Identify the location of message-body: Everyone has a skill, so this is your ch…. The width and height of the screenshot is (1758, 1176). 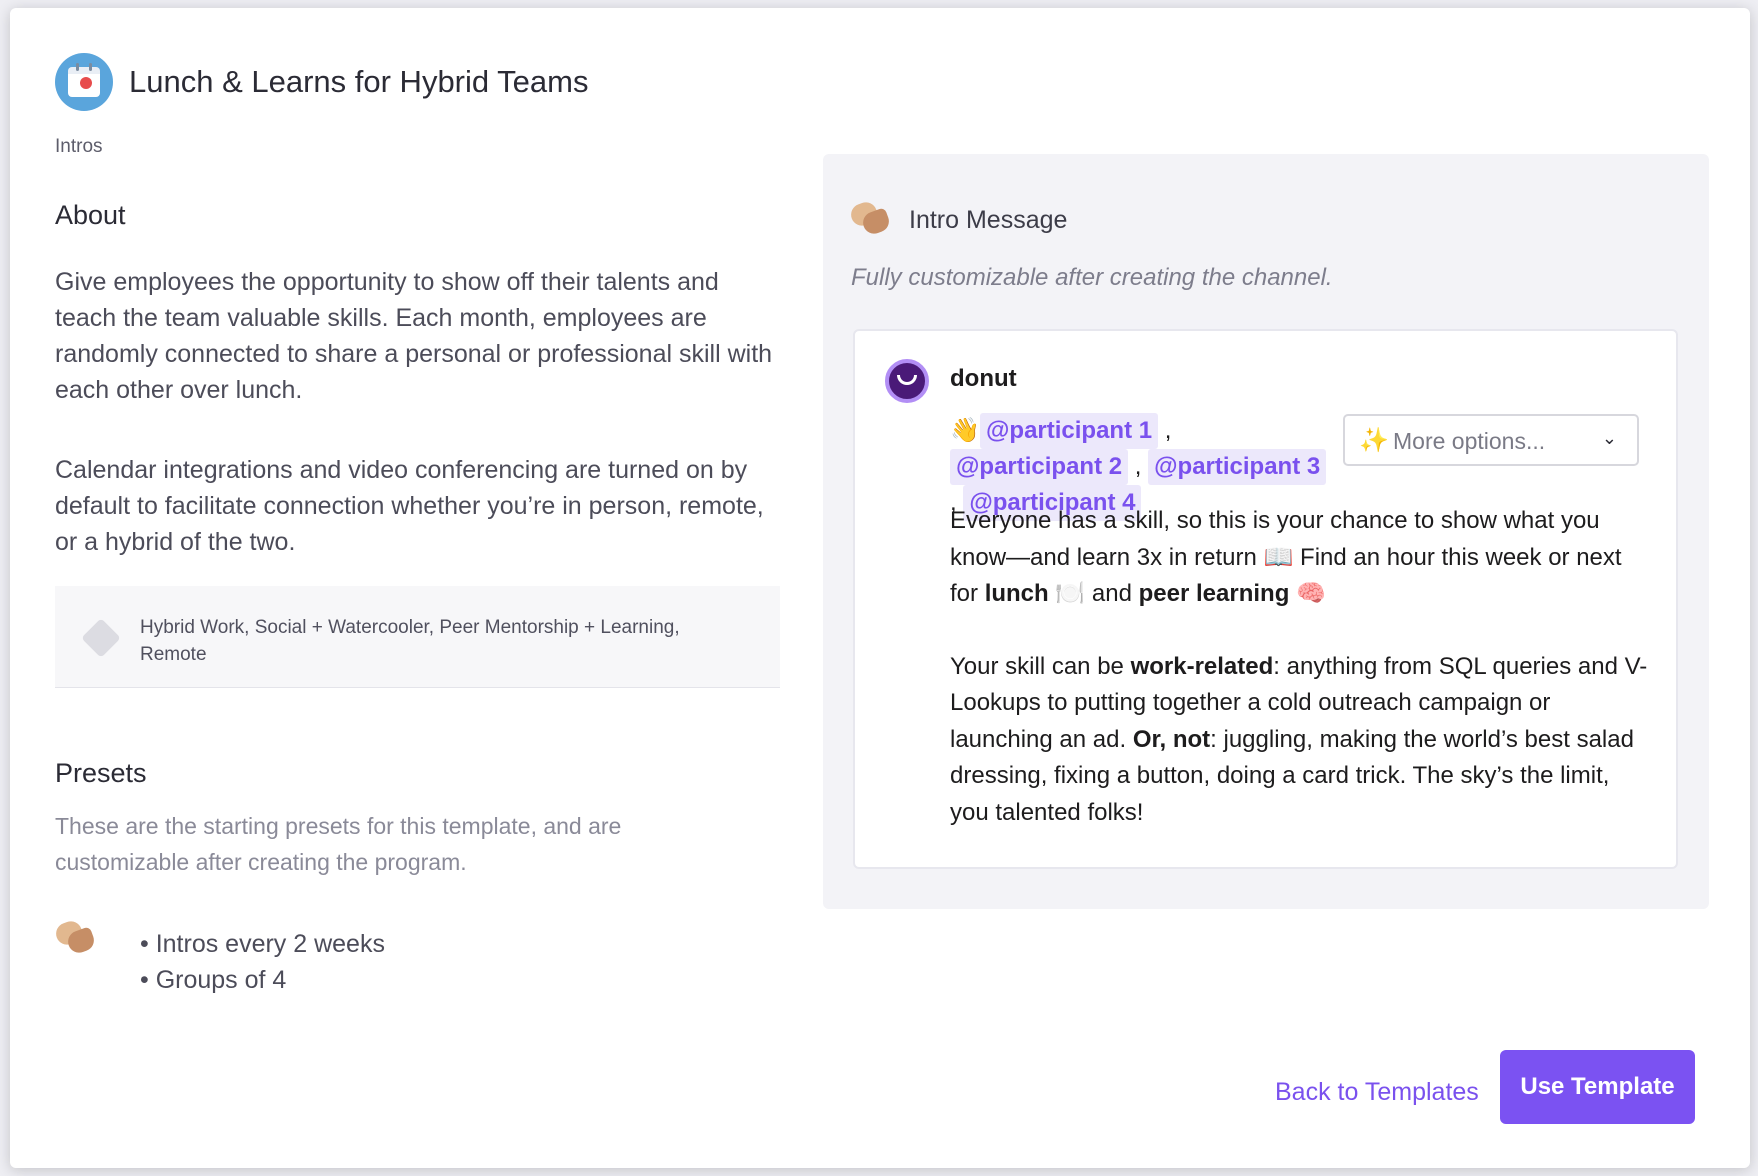
(1300, 667).